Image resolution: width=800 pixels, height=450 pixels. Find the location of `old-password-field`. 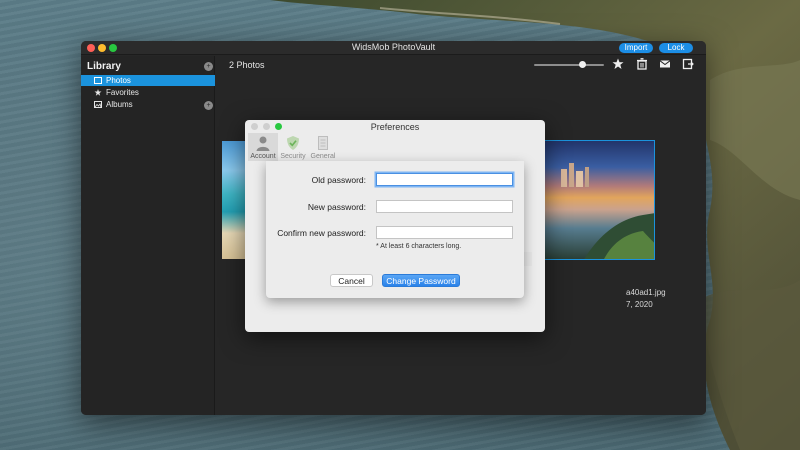

old-password-field is located at coordinates (444, 179).